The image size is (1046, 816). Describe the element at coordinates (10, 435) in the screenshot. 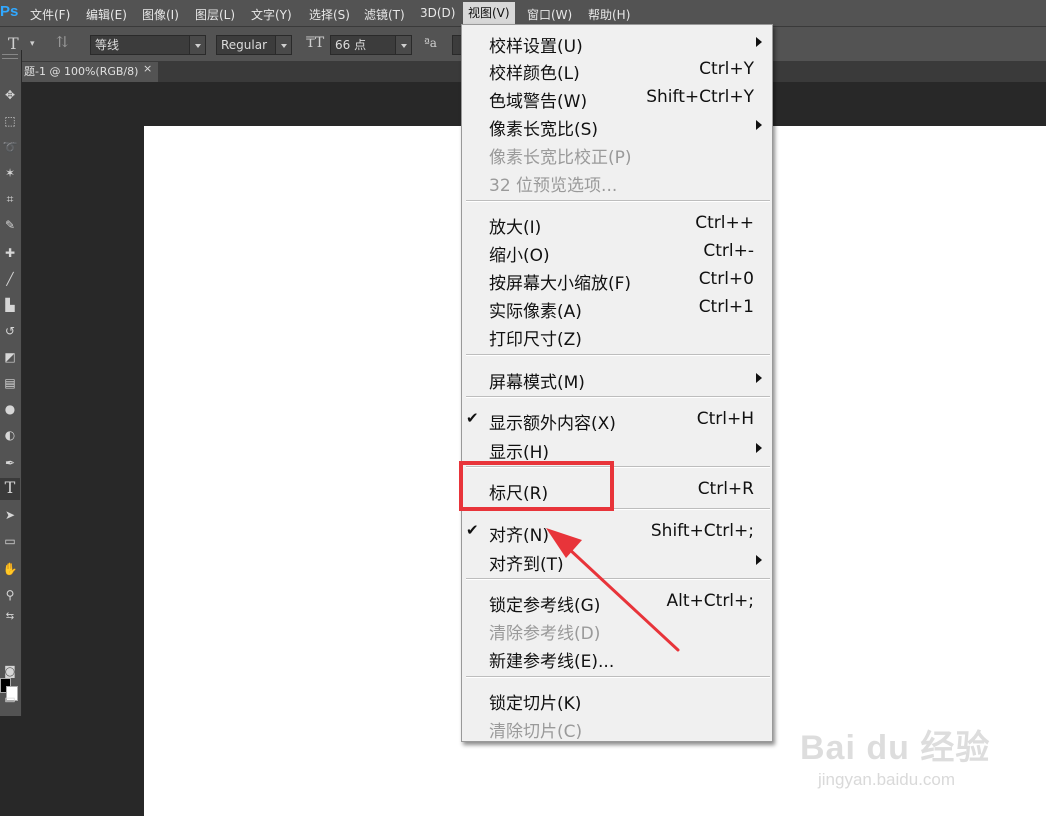

I see `dodge-tool-icon: ◐` at that location.